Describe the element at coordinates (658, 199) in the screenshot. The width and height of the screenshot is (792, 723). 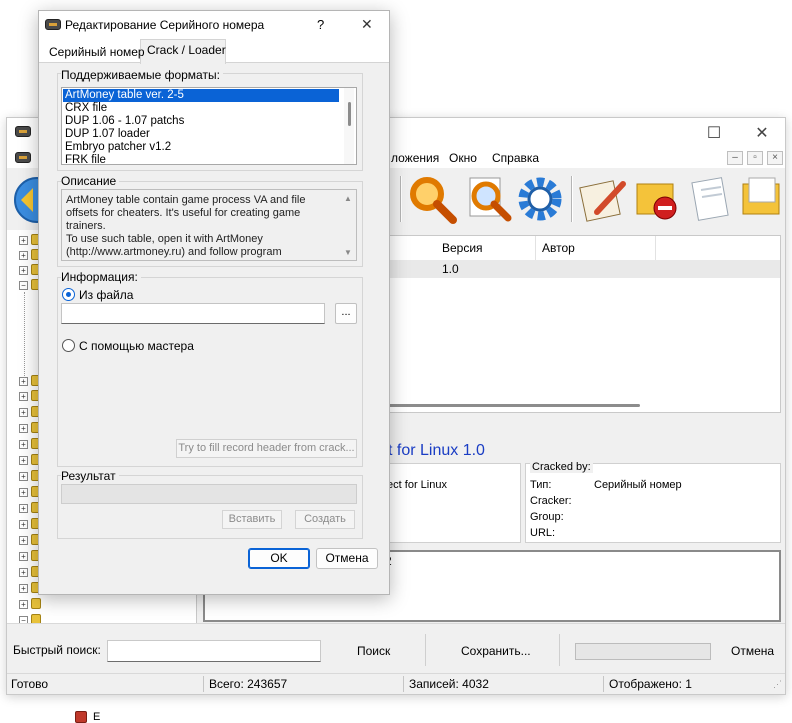
I see `delete-folder-icon` at that location.